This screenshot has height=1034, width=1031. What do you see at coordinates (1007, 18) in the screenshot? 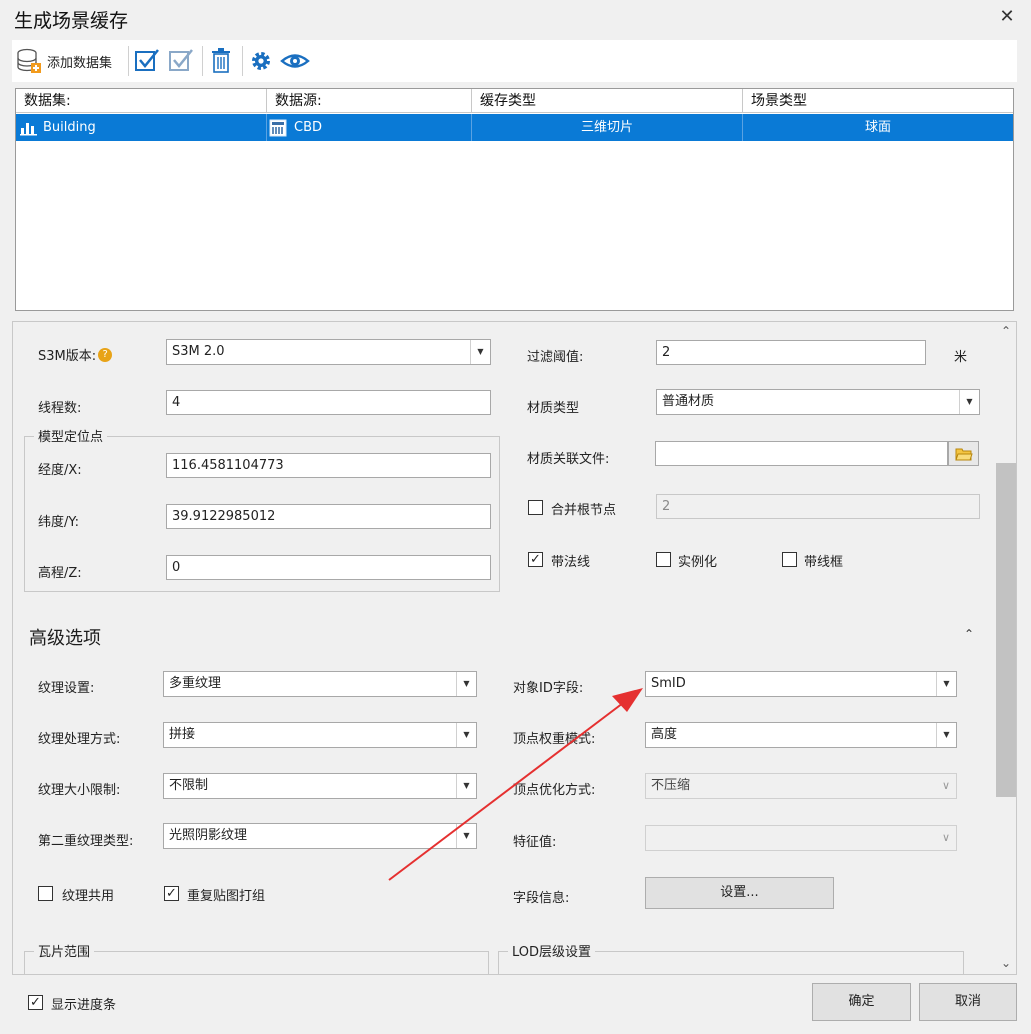
I see `close-icon: ✕` at bounding box center [1007, 18].